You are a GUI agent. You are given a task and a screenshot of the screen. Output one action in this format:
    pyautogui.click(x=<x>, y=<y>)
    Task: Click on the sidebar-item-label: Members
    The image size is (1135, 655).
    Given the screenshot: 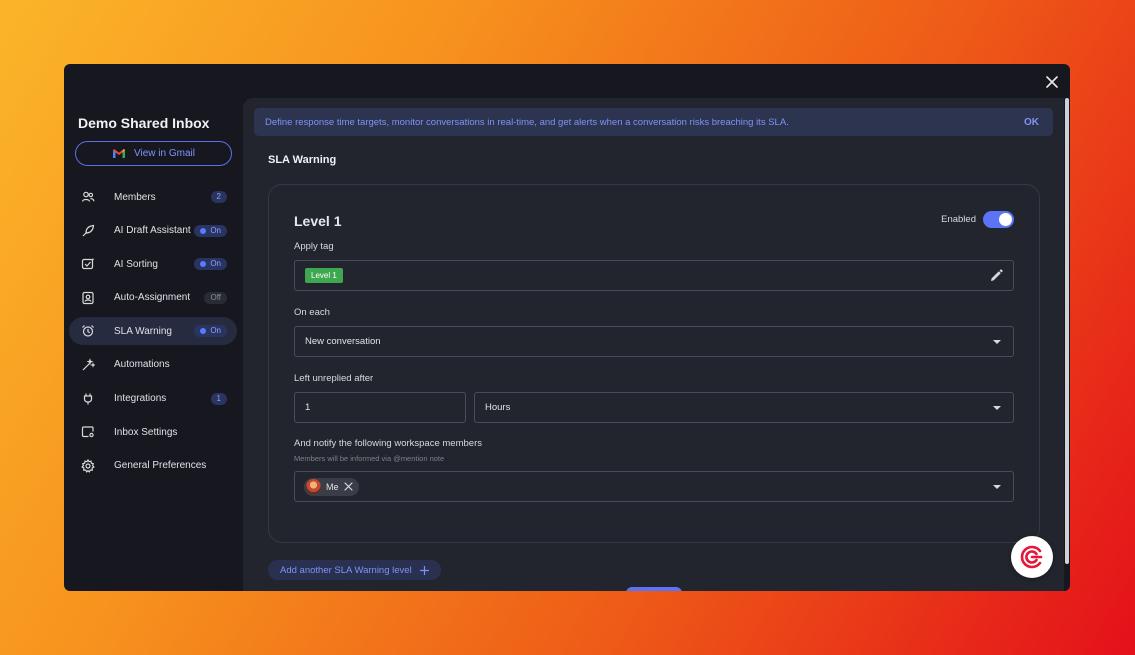 What is the action you would take?
    pyautogui.click(x=135, y=197)
    